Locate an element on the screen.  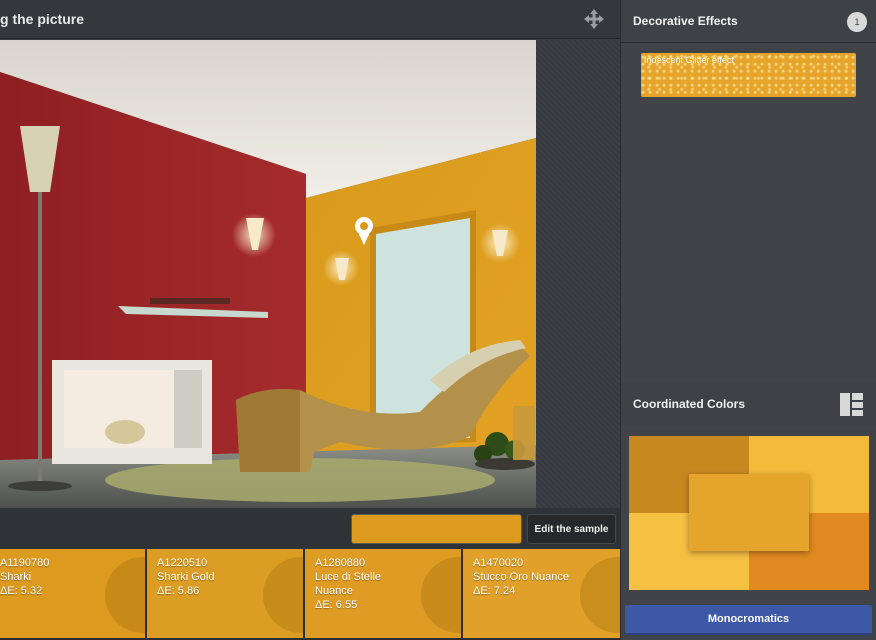
color-code: A1470020 is located at coordinates (498, 563).